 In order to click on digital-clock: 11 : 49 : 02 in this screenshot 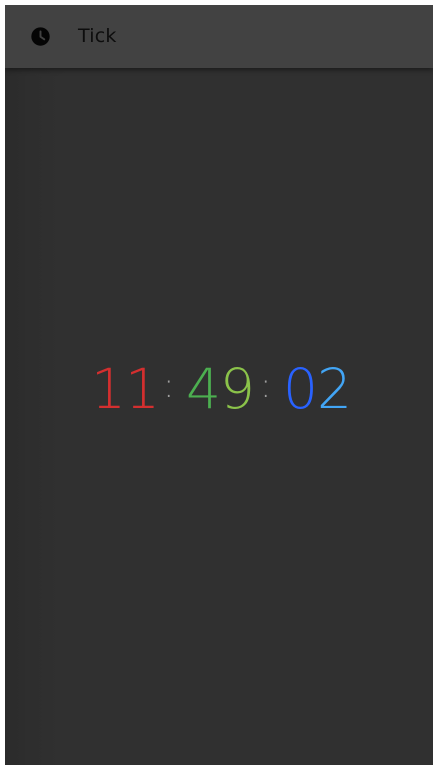, I will do `click(219, 389)`.